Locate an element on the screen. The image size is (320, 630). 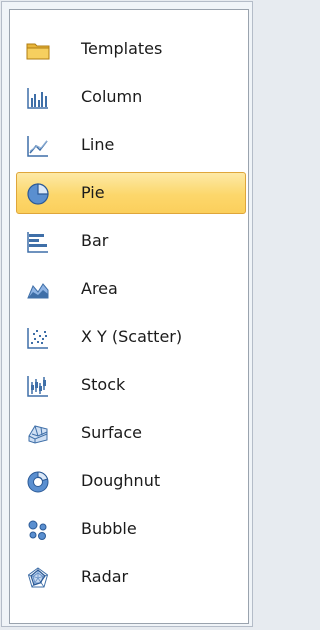
list-item-label: Bubble is located at coordinates (109, 528).